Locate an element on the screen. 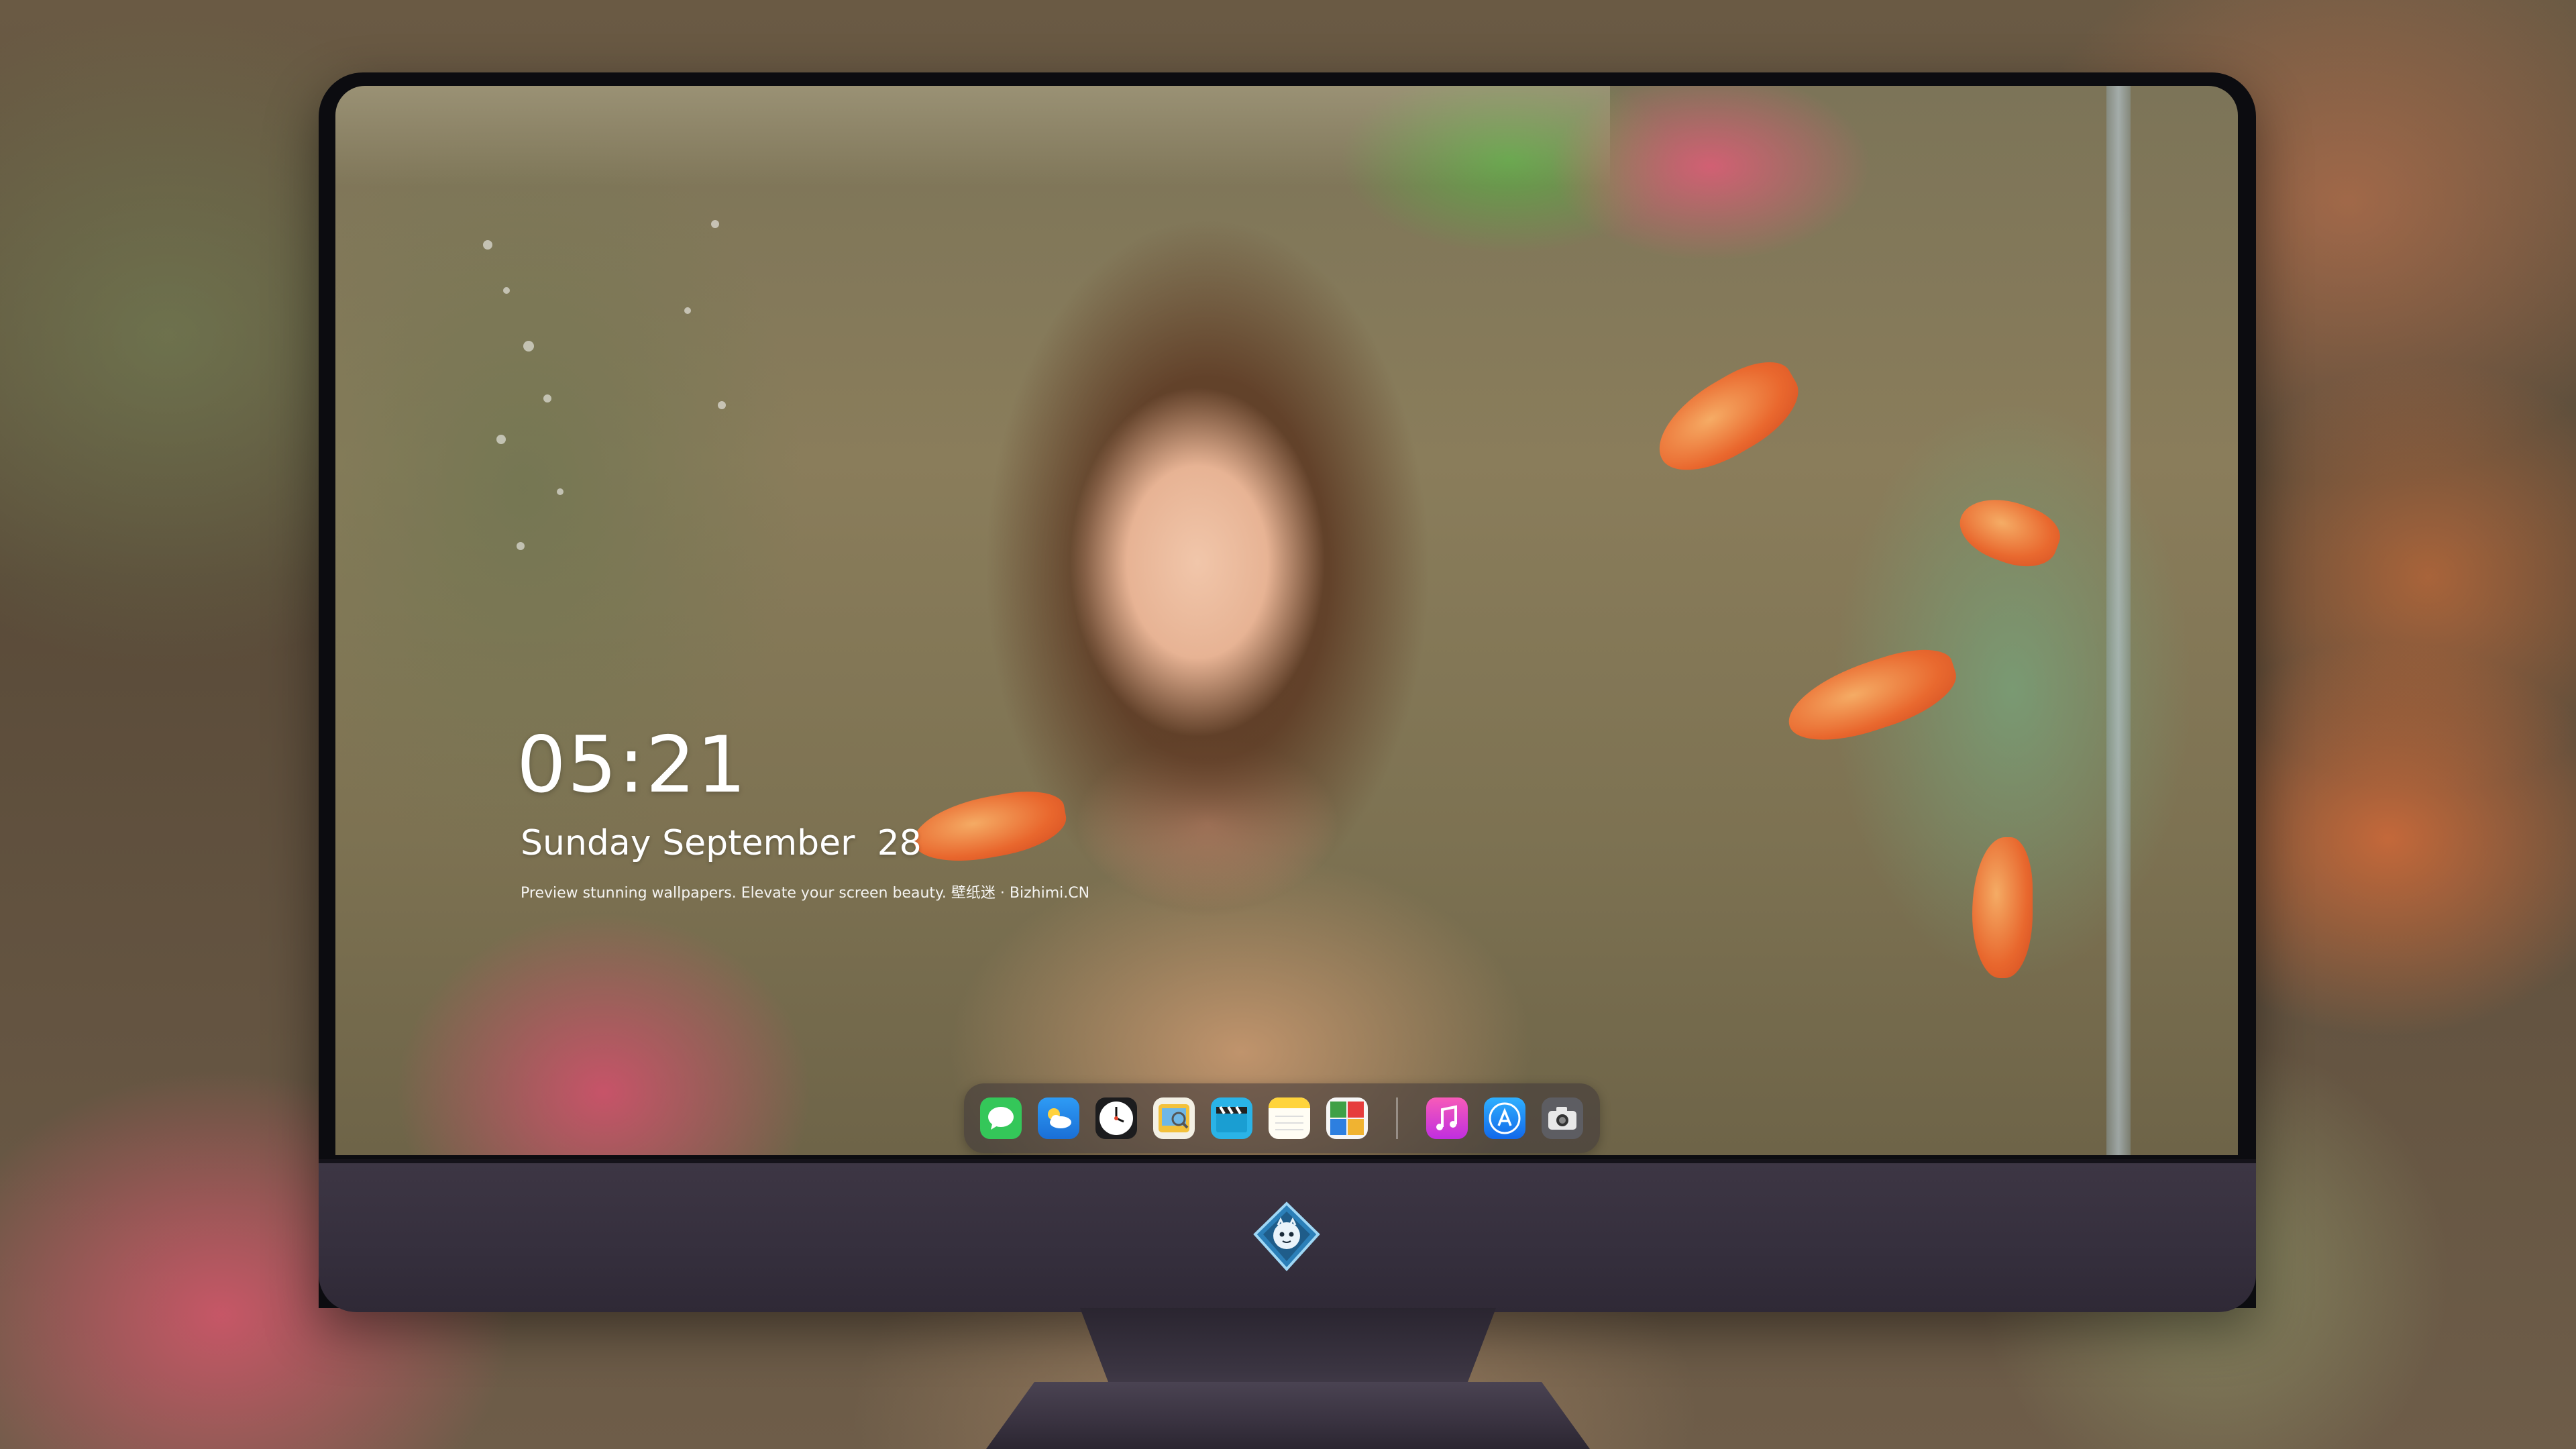  music-icon is located at coordinates (1447, 1118).